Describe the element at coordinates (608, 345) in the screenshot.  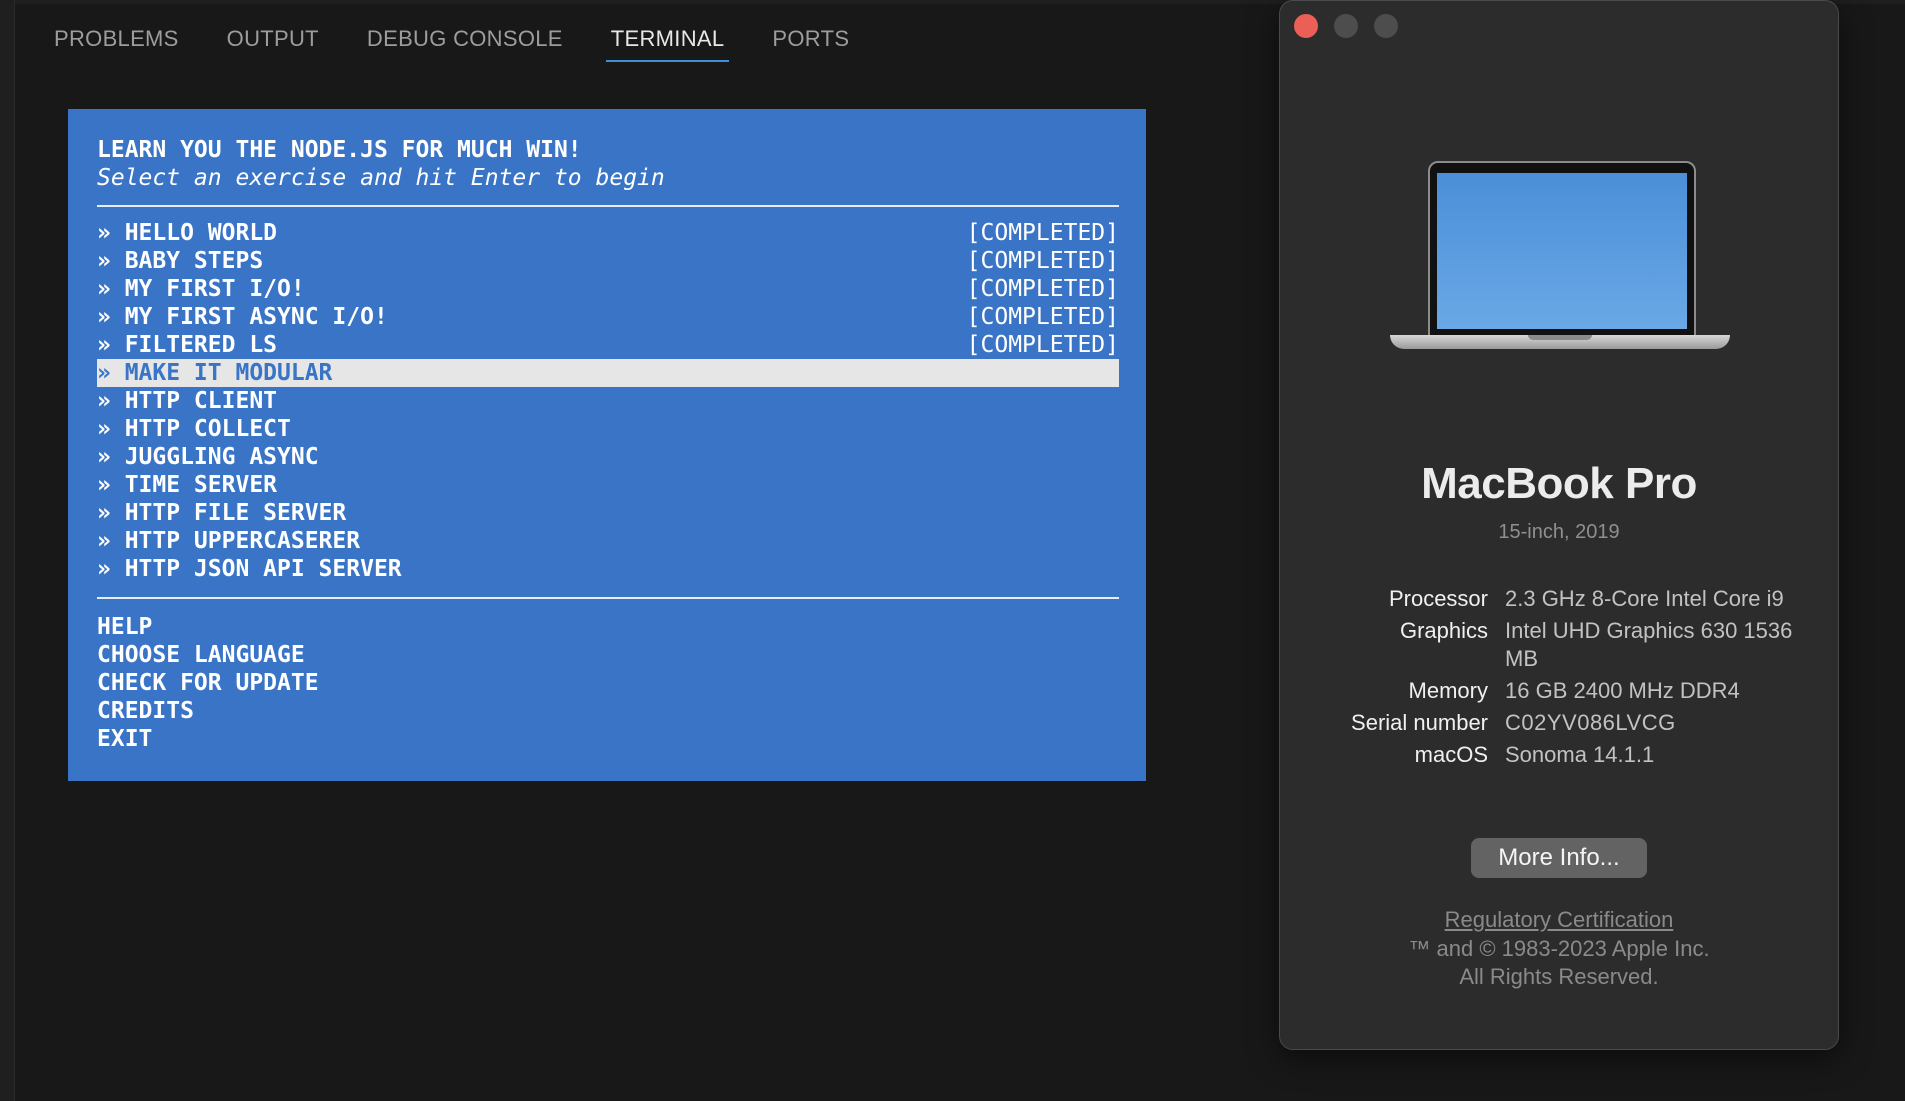
I see `exercise-item: » FILTERED LS [COMPLETED]` at that location.